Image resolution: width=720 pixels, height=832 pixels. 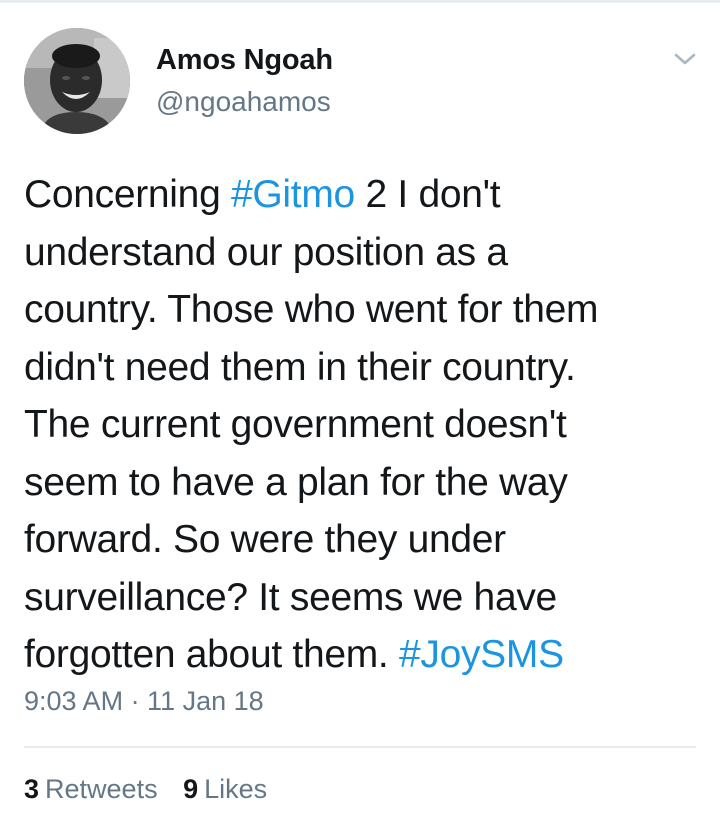 I want to click on tweet-text-line: seem to have a plan for the way, so click(x=362, y=483).